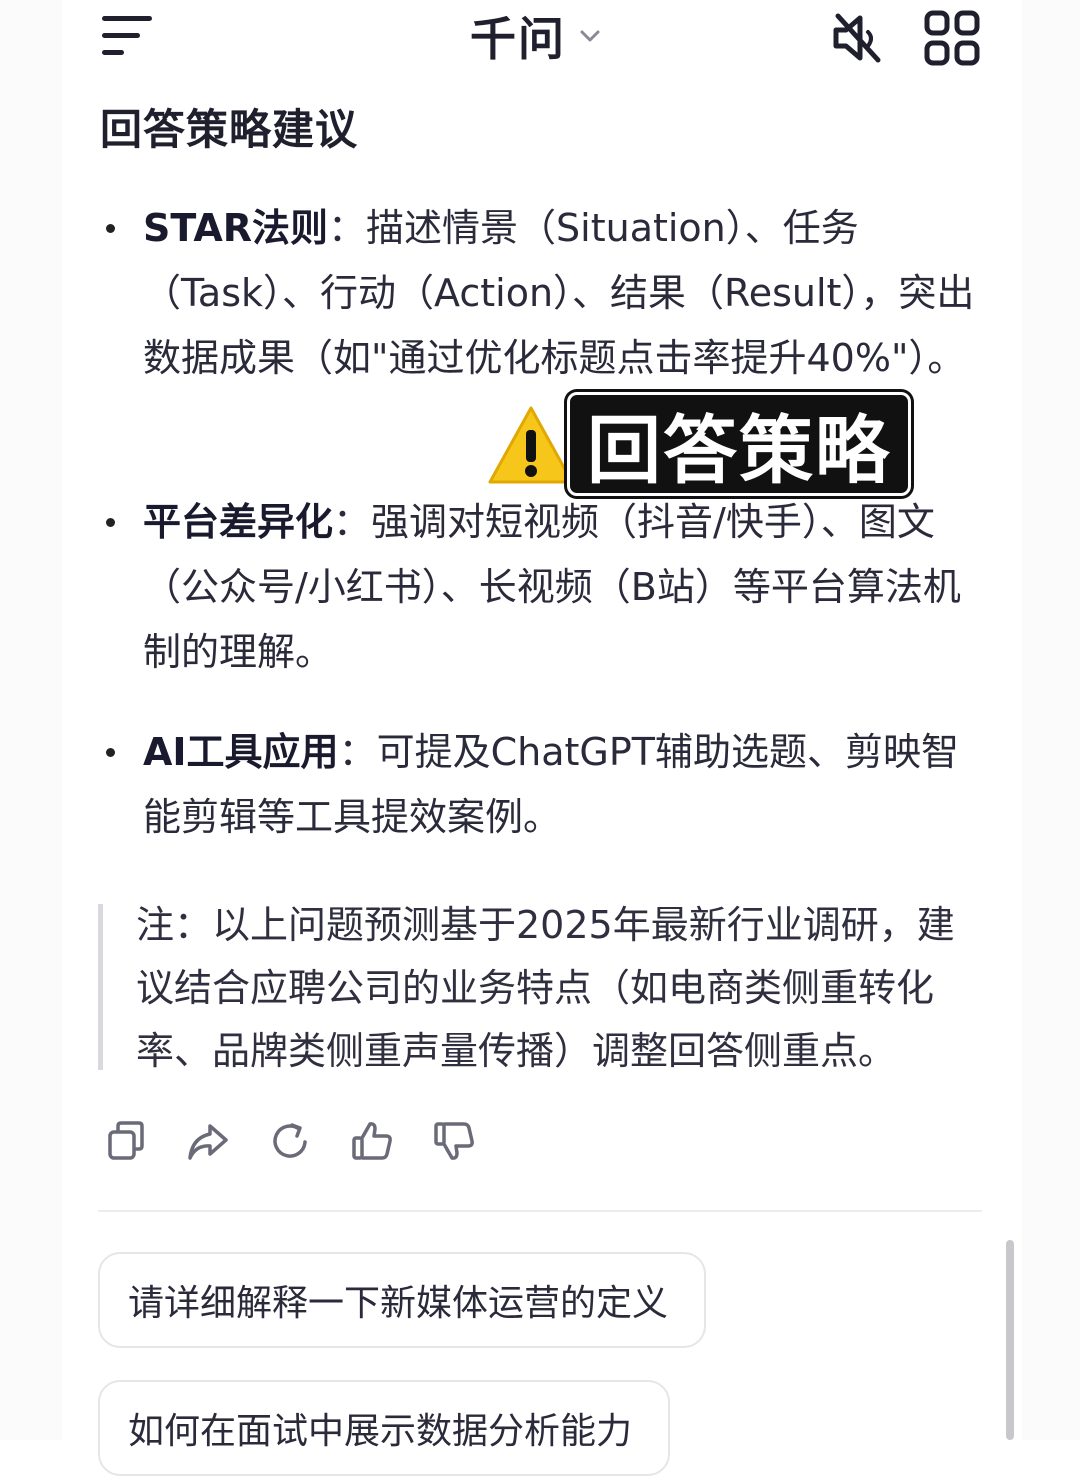  What do you see at coordinates (241, 752) in the screenshot?
I see `bullet-term: AI工具应用` at bounding box center [241, 752].